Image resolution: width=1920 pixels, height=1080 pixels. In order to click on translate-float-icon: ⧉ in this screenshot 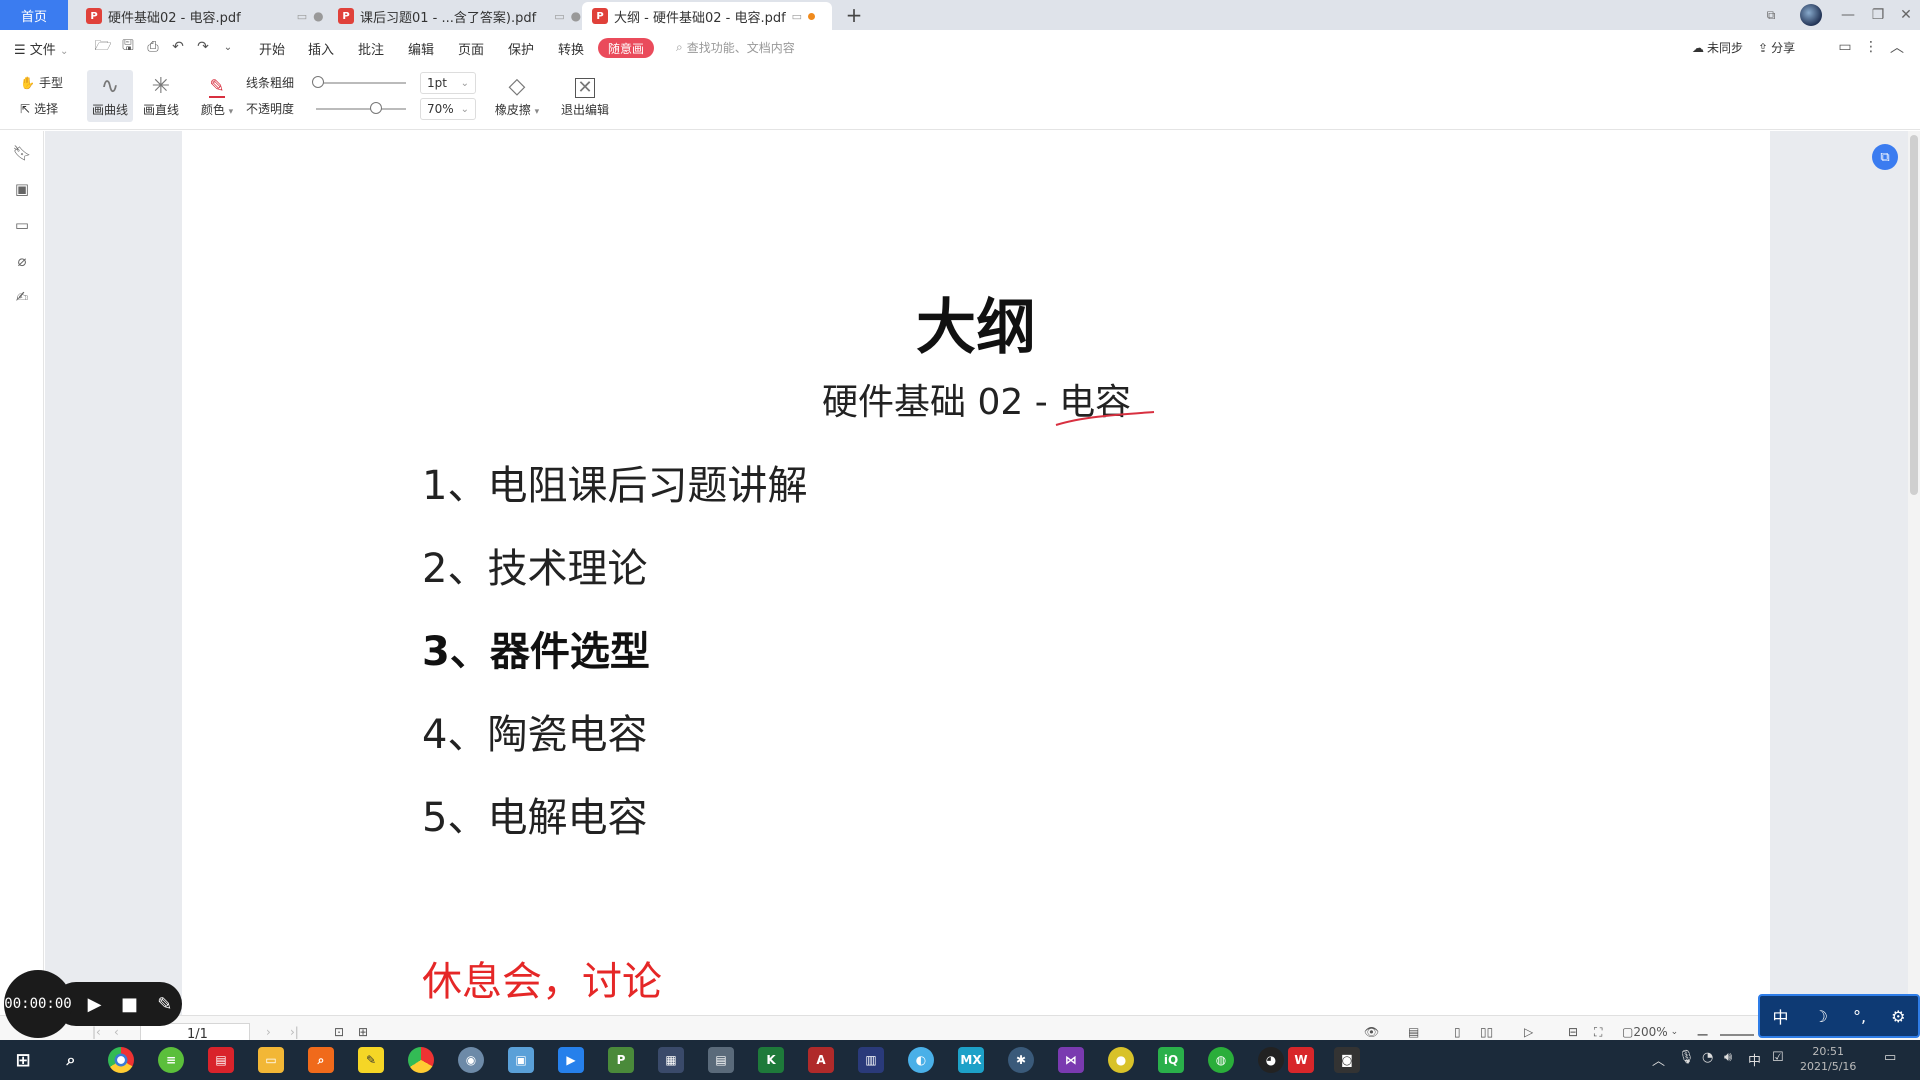, I will do `click(1885, 157)`.